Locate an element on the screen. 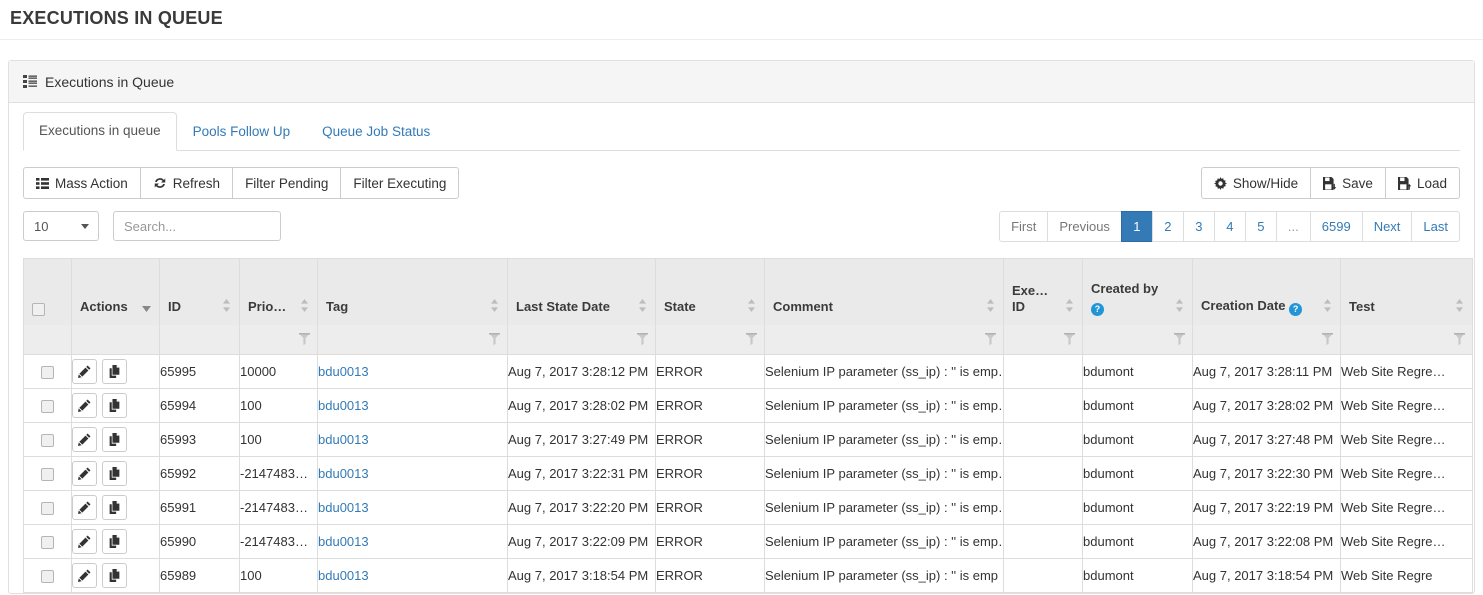 The height and width of the screenshot is (595, 1483). col-header-execution_id: Exe… ID is located at coordinates (1043, 291).